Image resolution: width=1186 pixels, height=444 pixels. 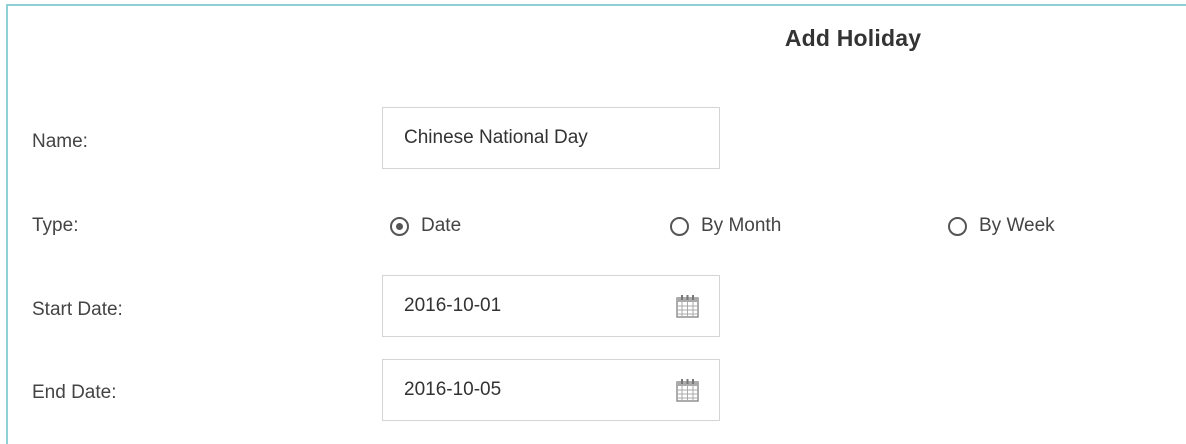 I want to click on type-radio-by-week-label: By Week, so click(x=1017, y=225).